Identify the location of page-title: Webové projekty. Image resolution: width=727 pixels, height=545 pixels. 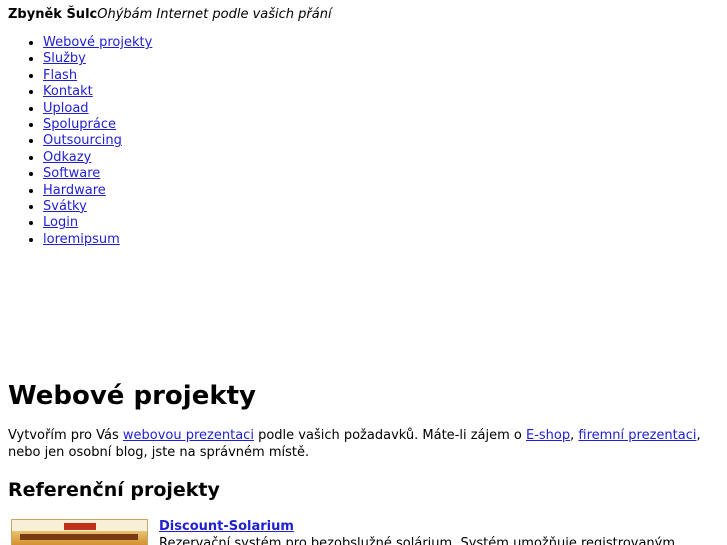
(132, 396).